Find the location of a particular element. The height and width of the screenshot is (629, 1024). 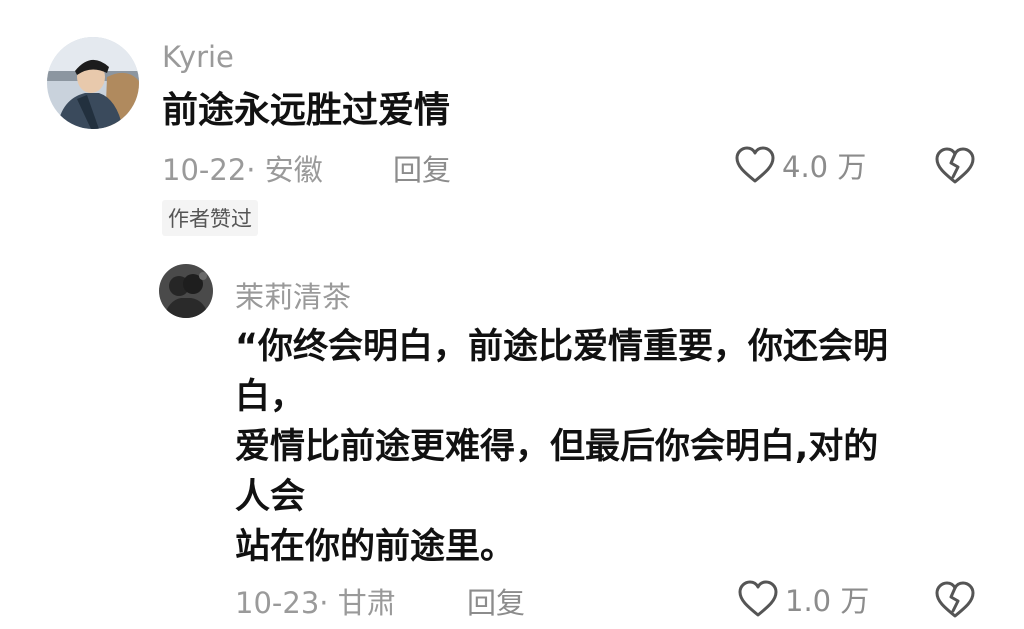

comment-text-line: 站在你的前途里。 is located at coordinates (375, 547).